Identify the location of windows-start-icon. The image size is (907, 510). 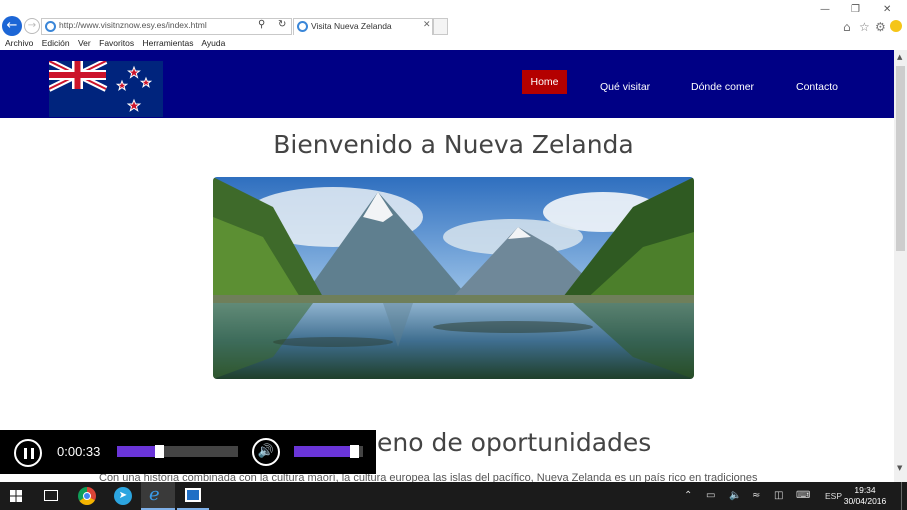
(16, 496).